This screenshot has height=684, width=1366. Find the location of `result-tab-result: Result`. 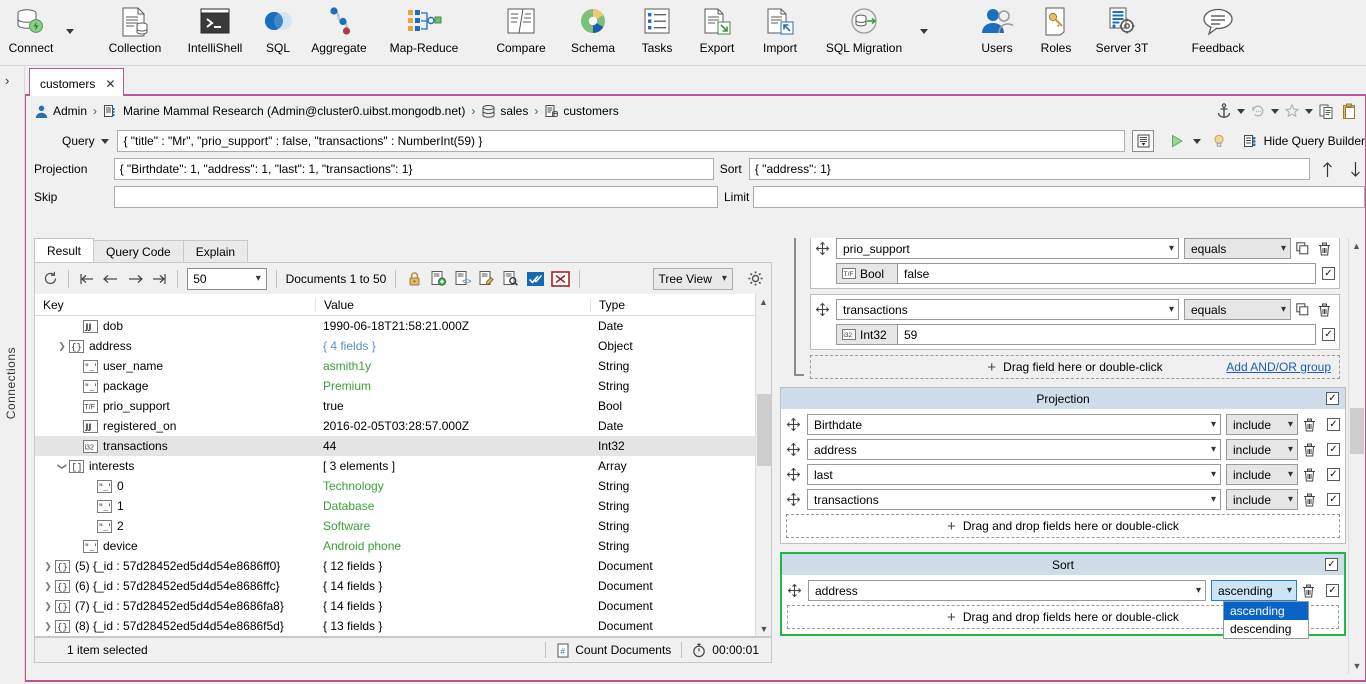

result-tab-result: Result is located at coordinates (64, 250).